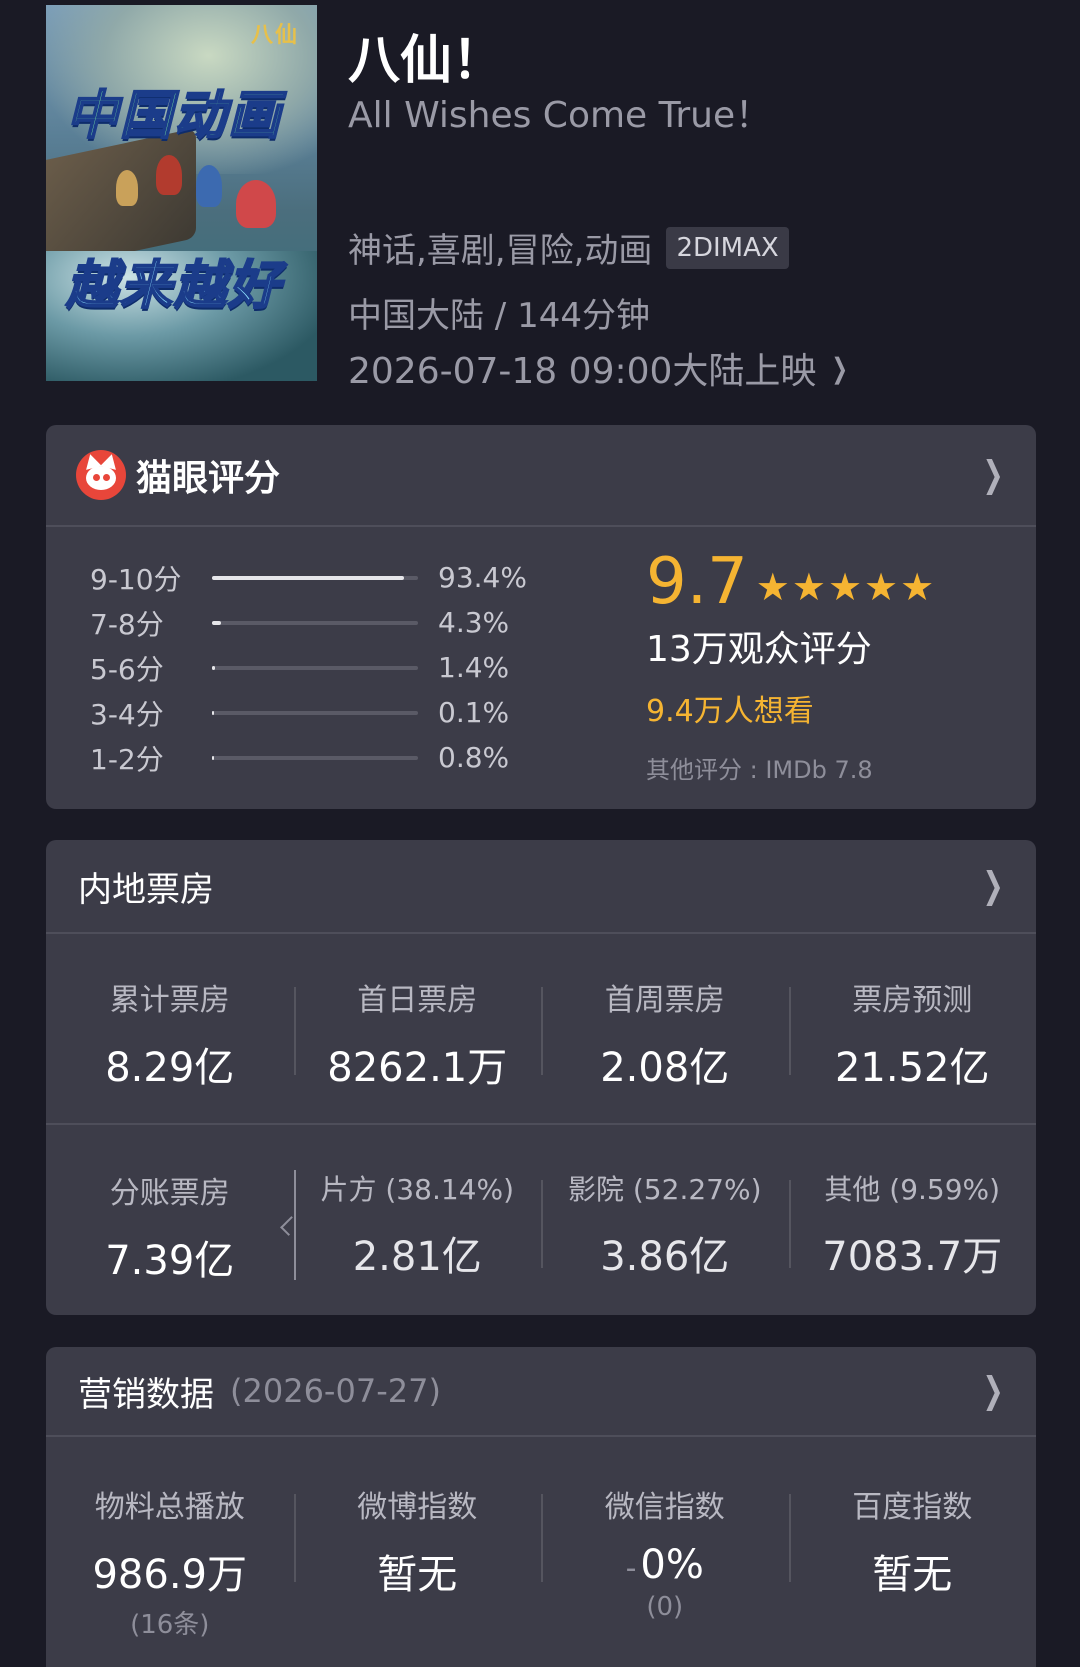 The height and width of the screenshot is (1667, 1080). I want to click on poster-logo: 八仙, so click(274, 35).